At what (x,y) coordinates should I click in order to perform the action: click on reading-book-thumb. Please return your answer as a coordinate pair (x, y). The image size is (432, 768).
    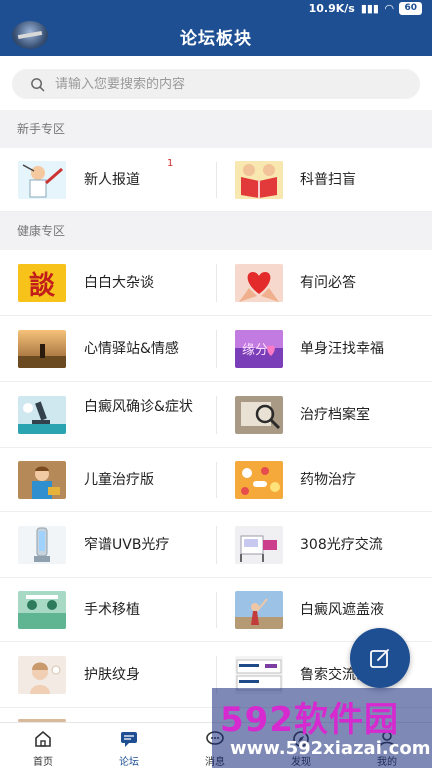
    Looking at the image, I should click on (259, 180).